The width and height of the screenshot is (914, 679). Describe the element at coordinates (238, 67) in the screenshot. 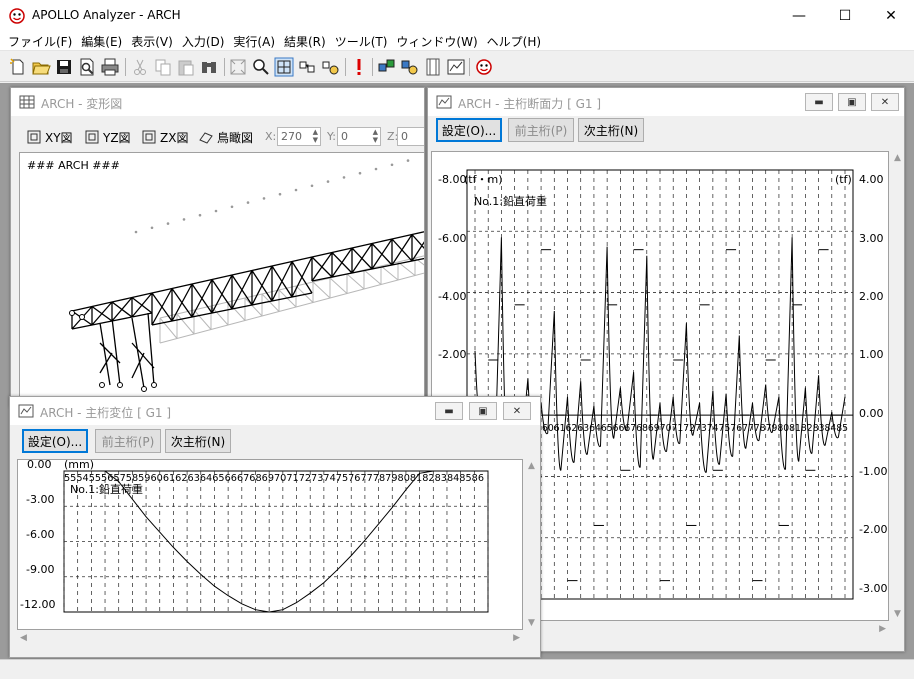

I see `fit-icon` at that location.